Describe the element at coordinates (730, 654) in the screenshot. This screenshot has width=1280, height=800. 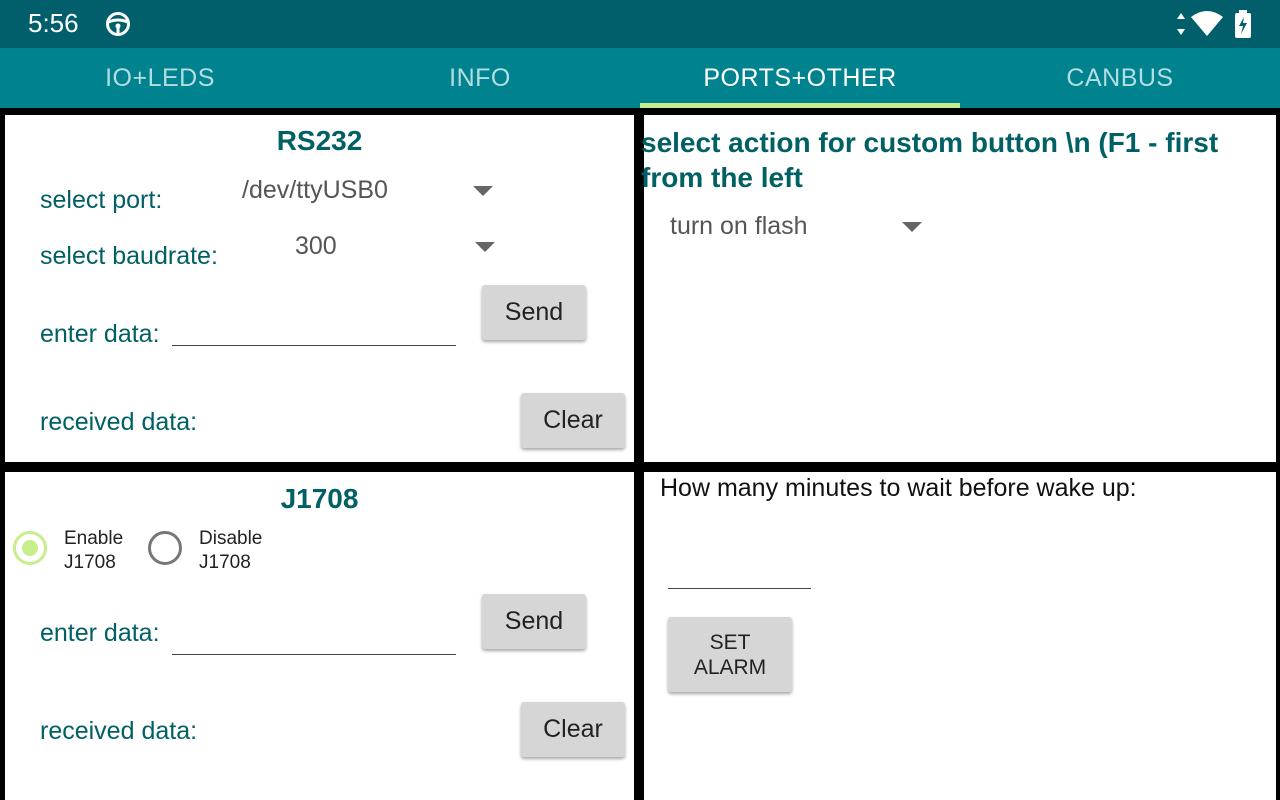
I see `set-alarm-button: SET ALARM` at that location.